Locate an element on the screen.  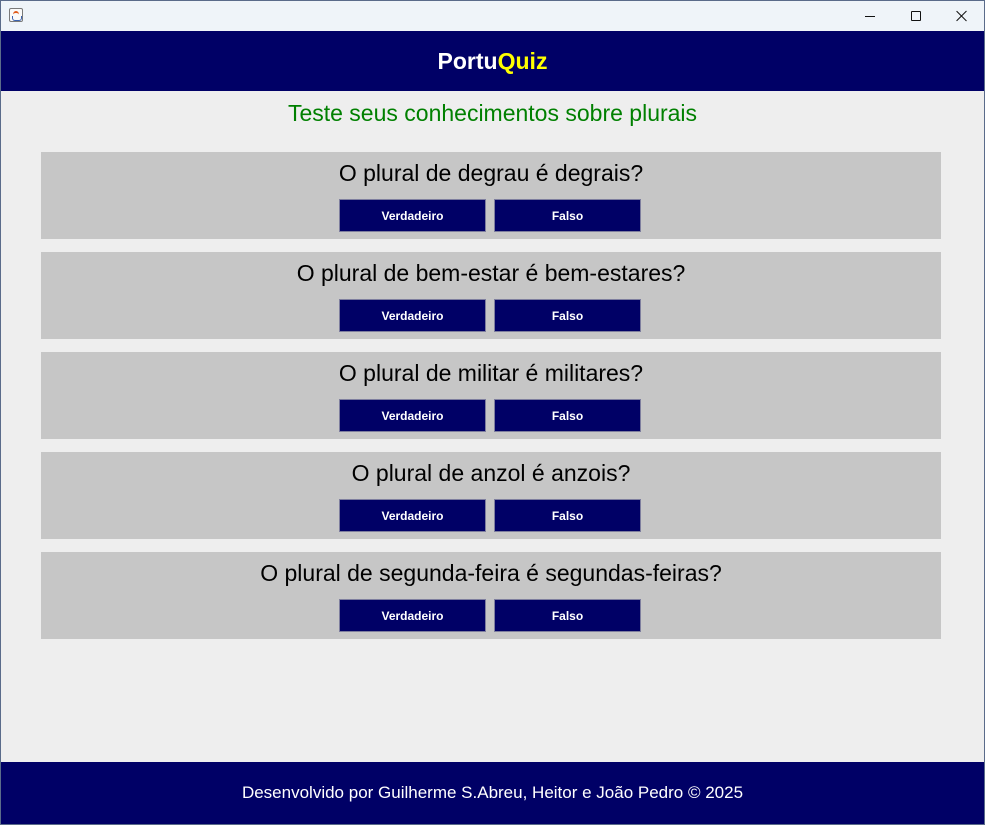
close-icon is located at coordinates (962, 16).